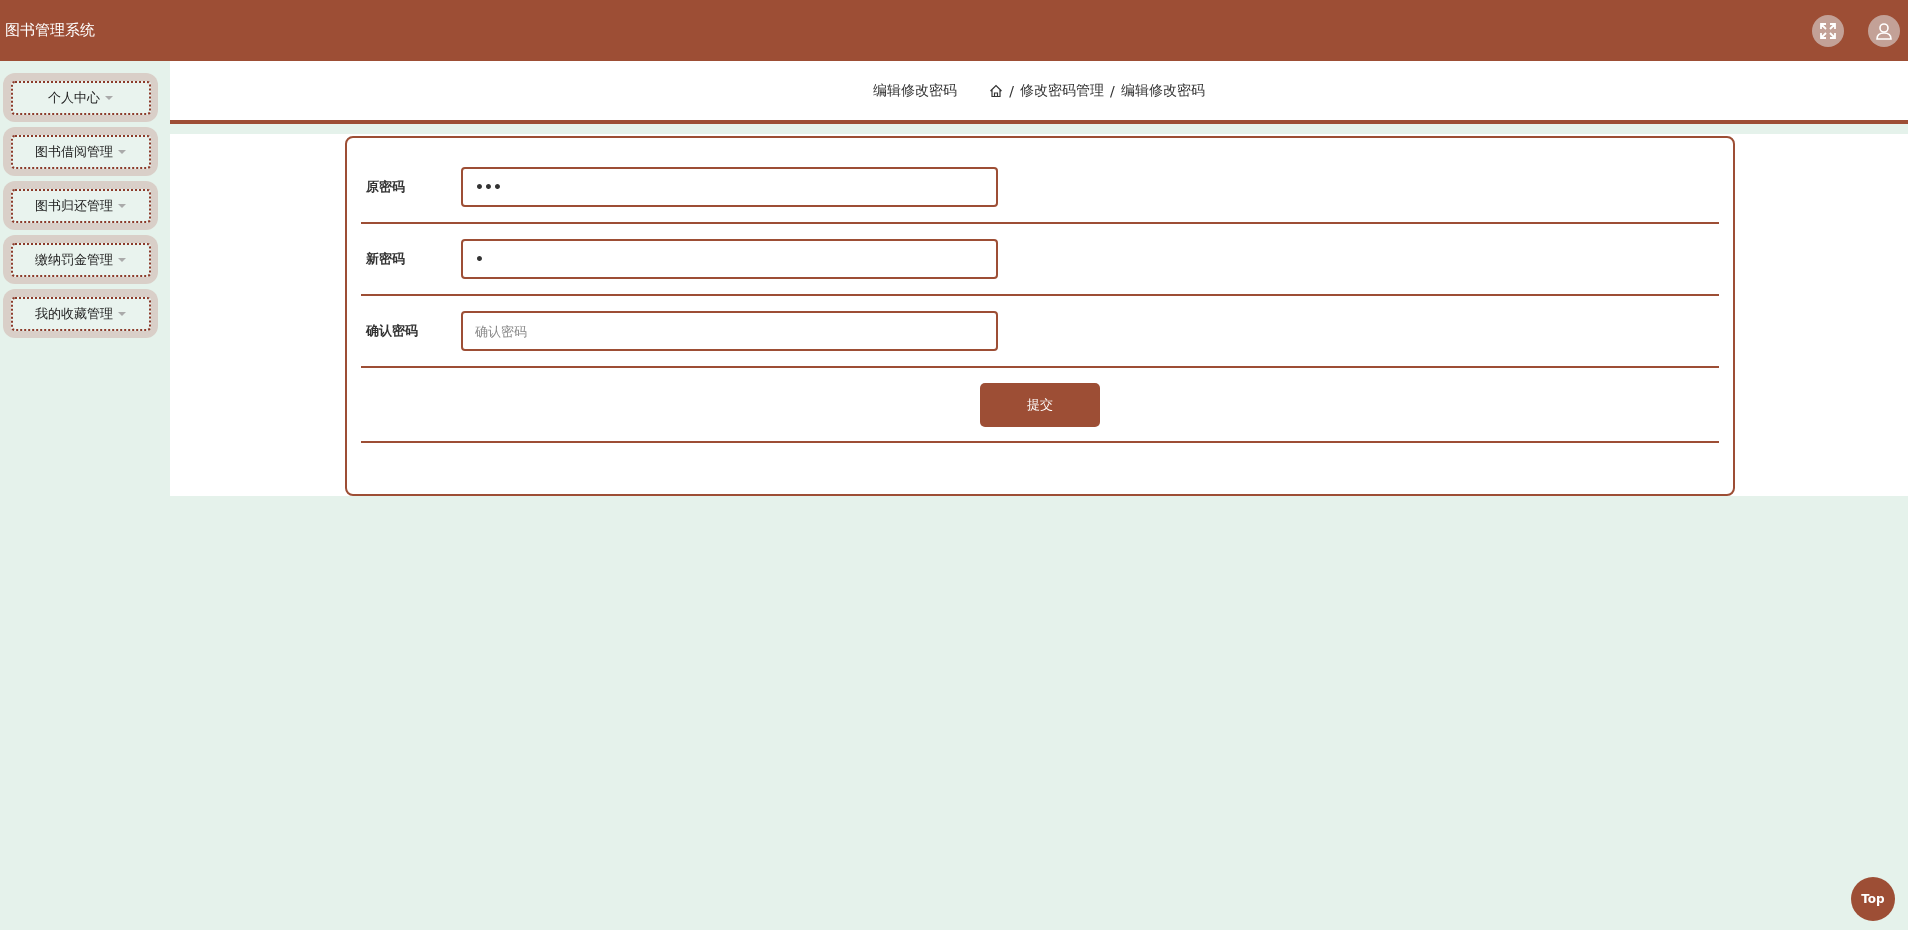 This screenshot has height=930, width=1908. What do you see at coordinates (1162, 90) in the screenshot?
I see `breadcrumb-link: 编辑修改密码` at bounding box center [1162, 90].